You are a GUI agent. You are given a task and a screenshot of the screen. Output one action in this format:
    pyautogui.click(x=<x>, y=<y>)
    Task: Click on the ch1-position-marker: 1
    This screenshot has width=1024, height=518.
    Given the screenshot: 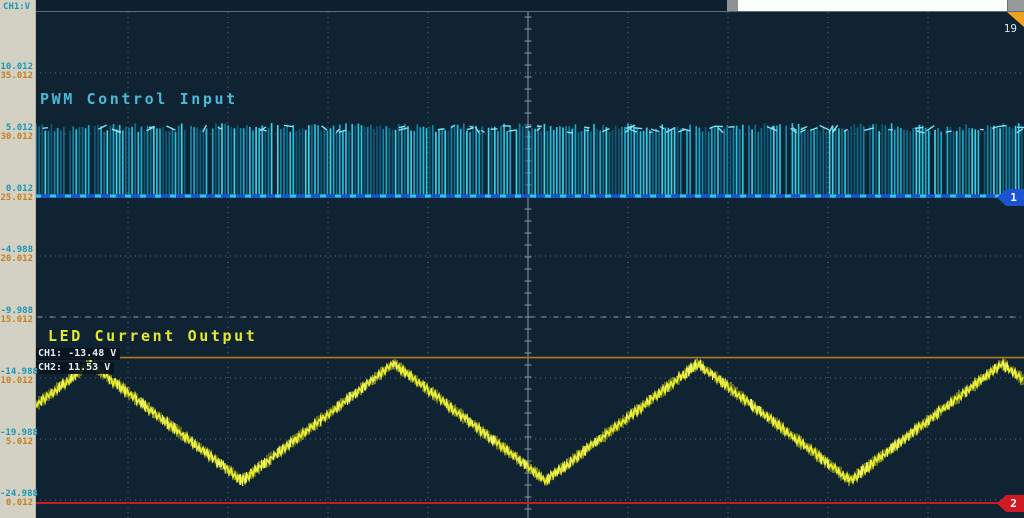 What is the action you would take?
    pyautogui.click(x=1010, y=197)
    